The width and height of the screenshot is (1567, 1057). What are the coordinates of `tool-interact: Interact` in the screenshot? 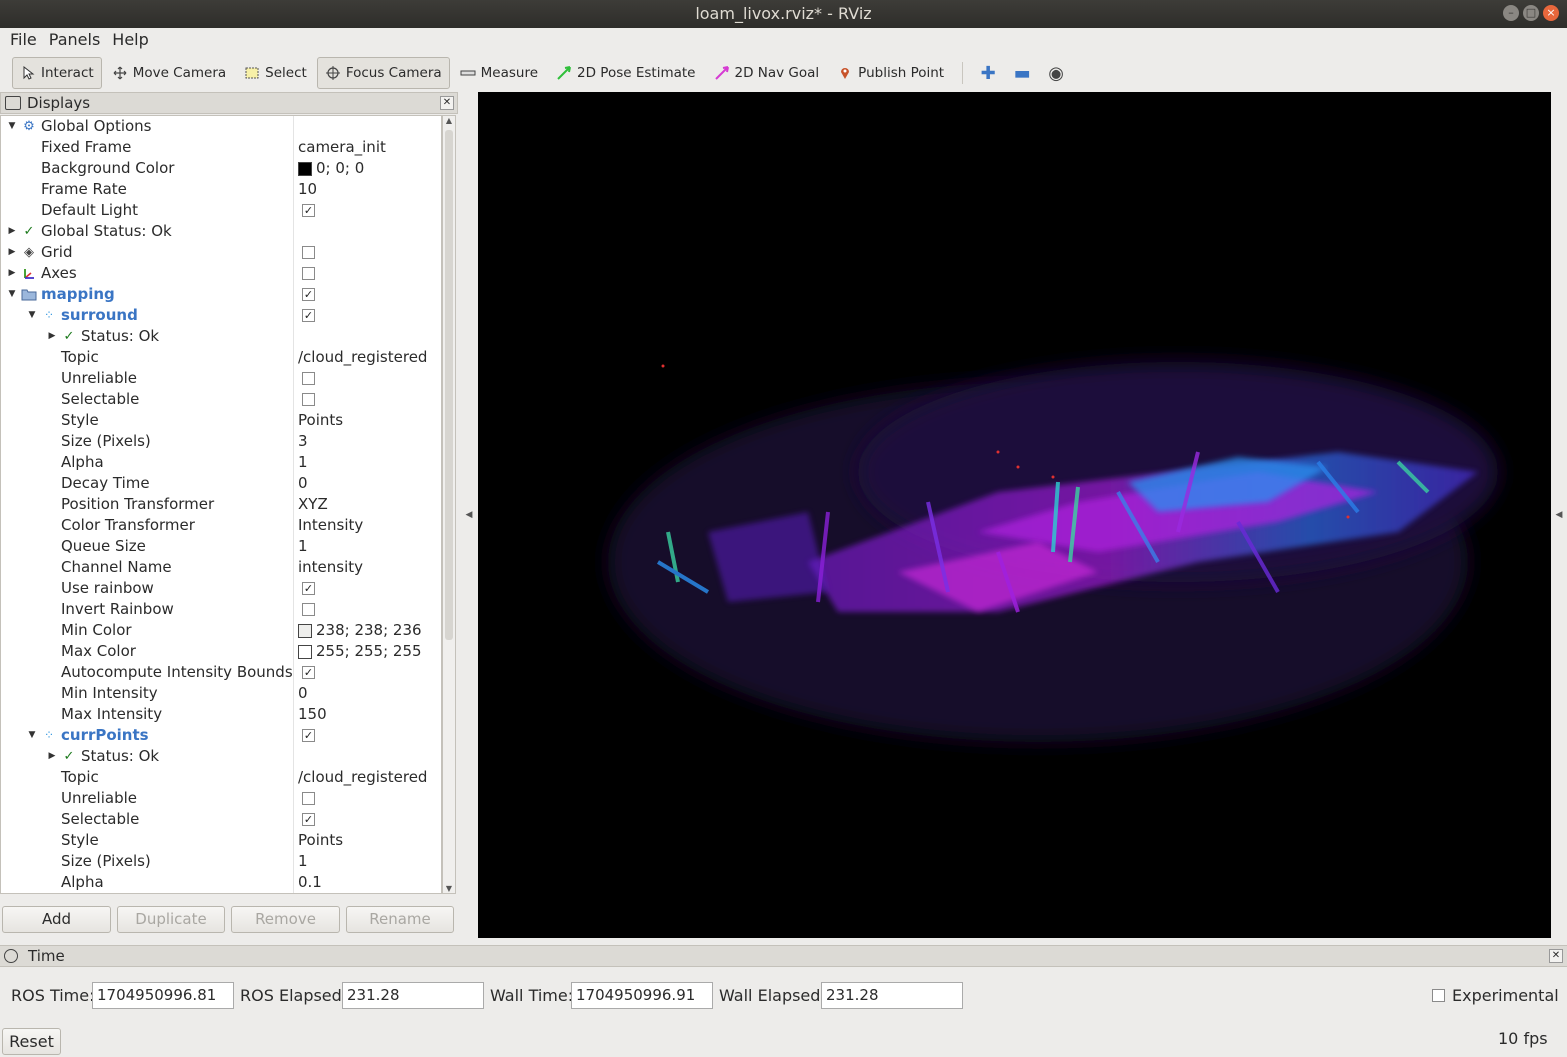 It's located at (57, 73).